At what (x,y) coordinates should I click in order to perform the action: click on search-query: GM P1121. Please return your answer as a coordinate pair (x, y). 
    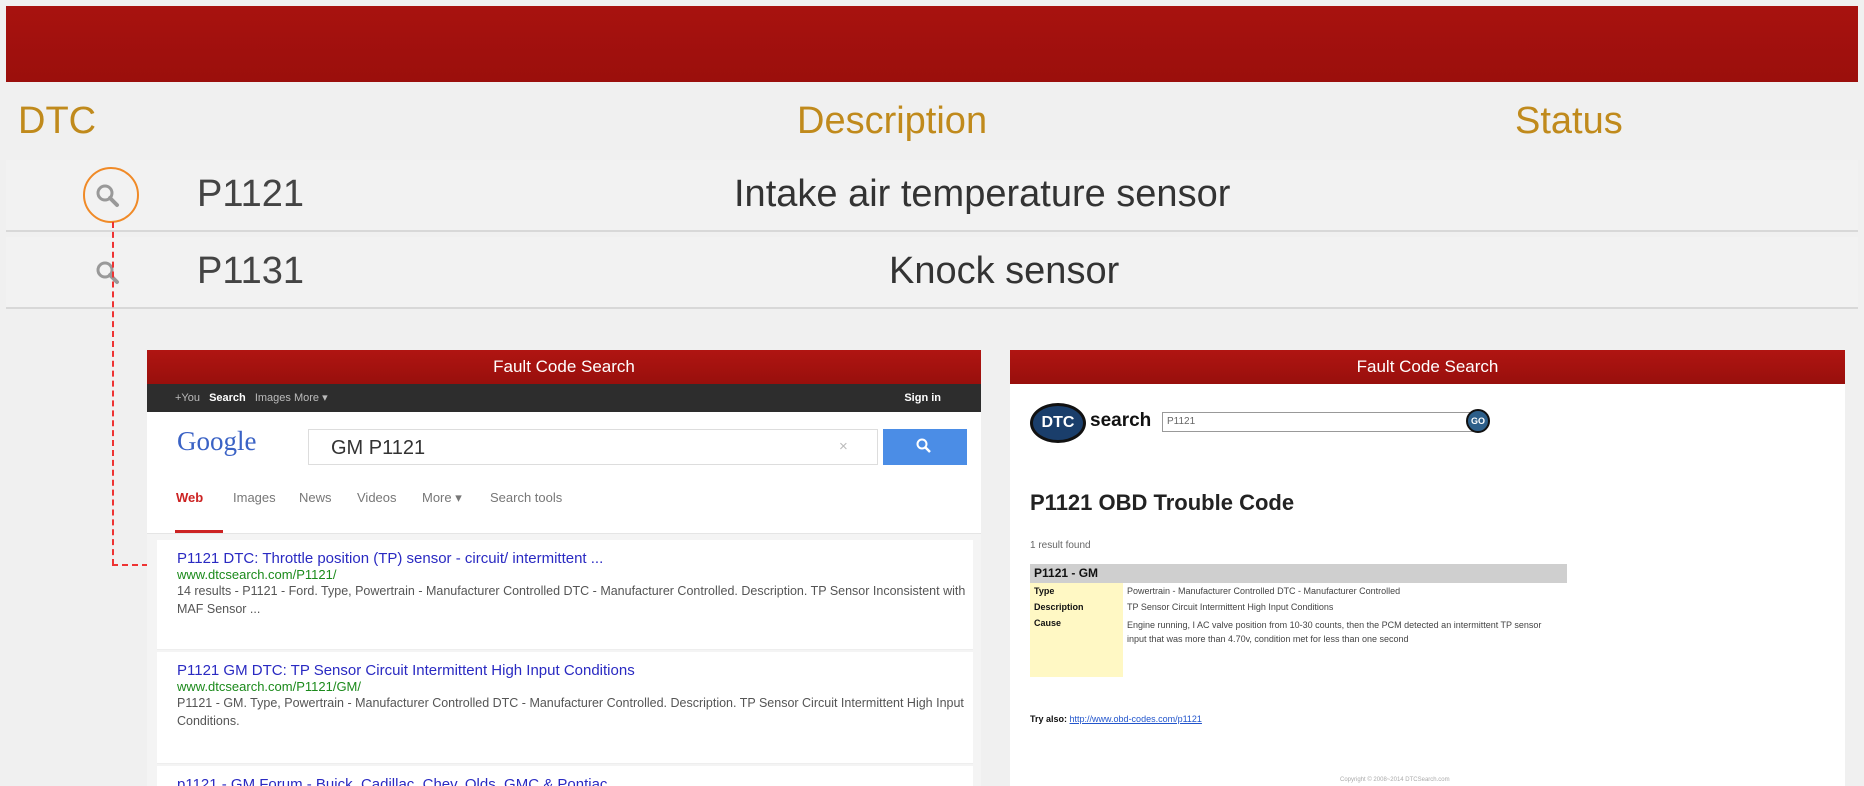
    Looking at the image, I should click on (378, 448).